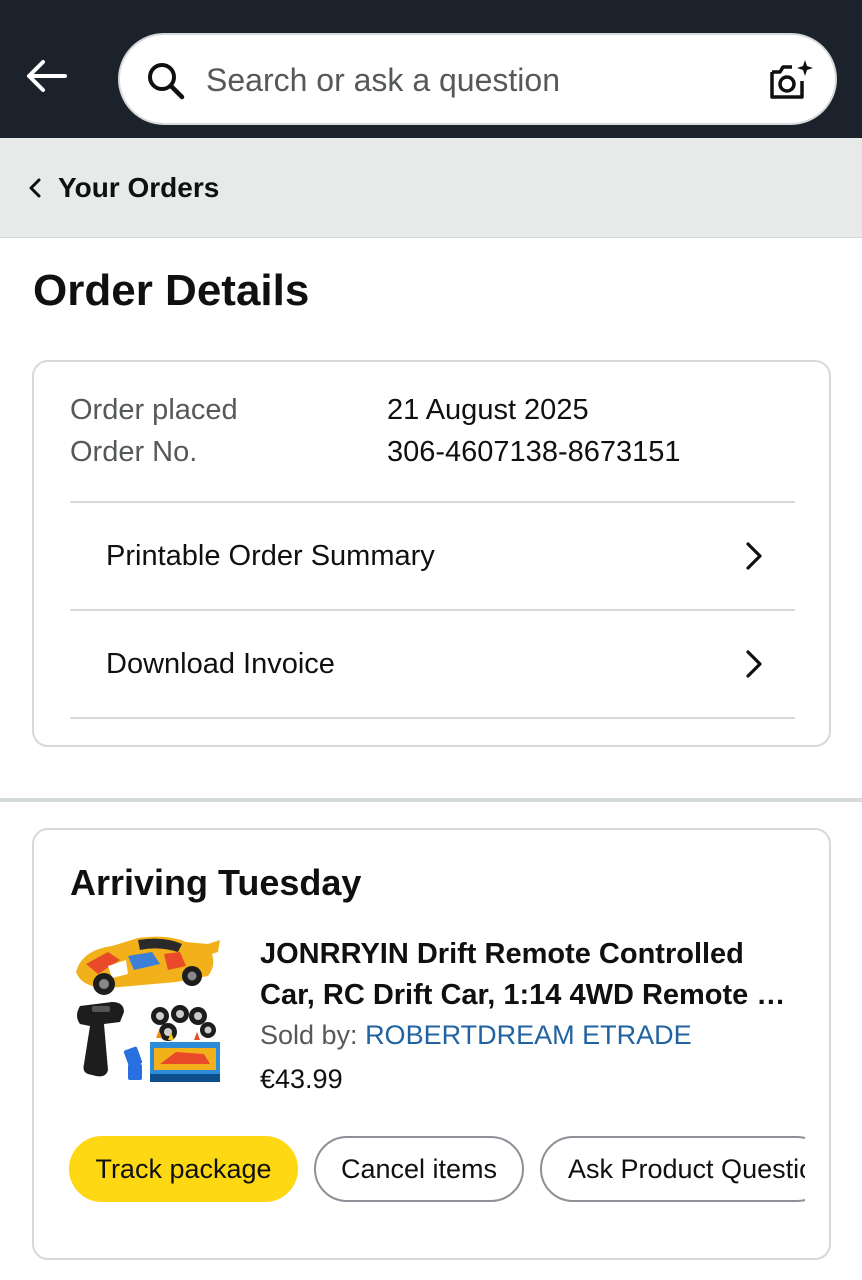 This screenshot has height=1280, width=862. Describe the element at coordinates (432, 718) in the screenshot. I see `divider` at that location.